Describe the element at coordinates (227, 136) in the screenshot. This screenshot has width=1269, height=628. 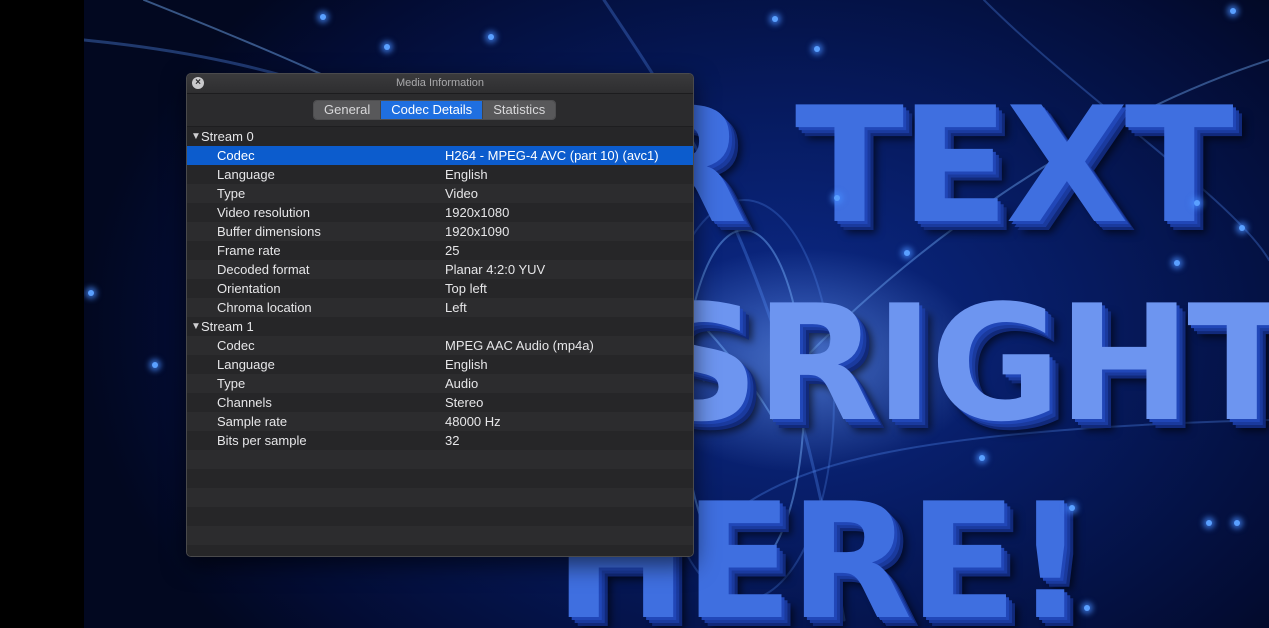
I see `stream-label: Stream 0` at that location.